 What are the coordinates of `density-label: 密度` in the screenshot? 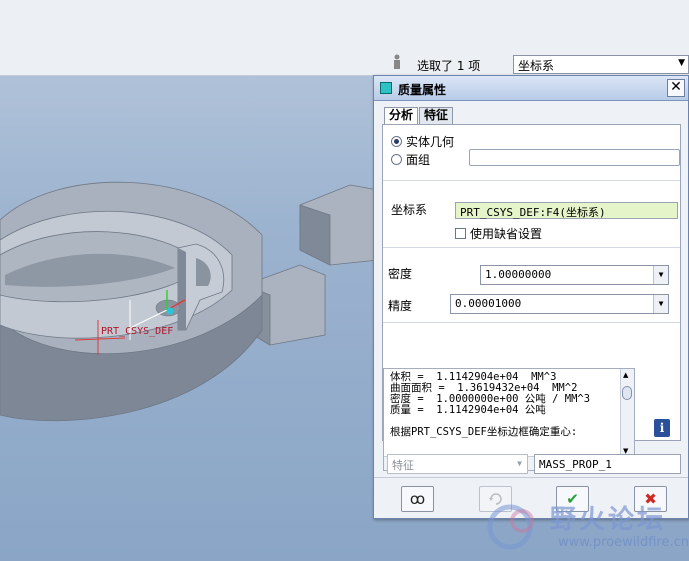 It's located at (400, 274).